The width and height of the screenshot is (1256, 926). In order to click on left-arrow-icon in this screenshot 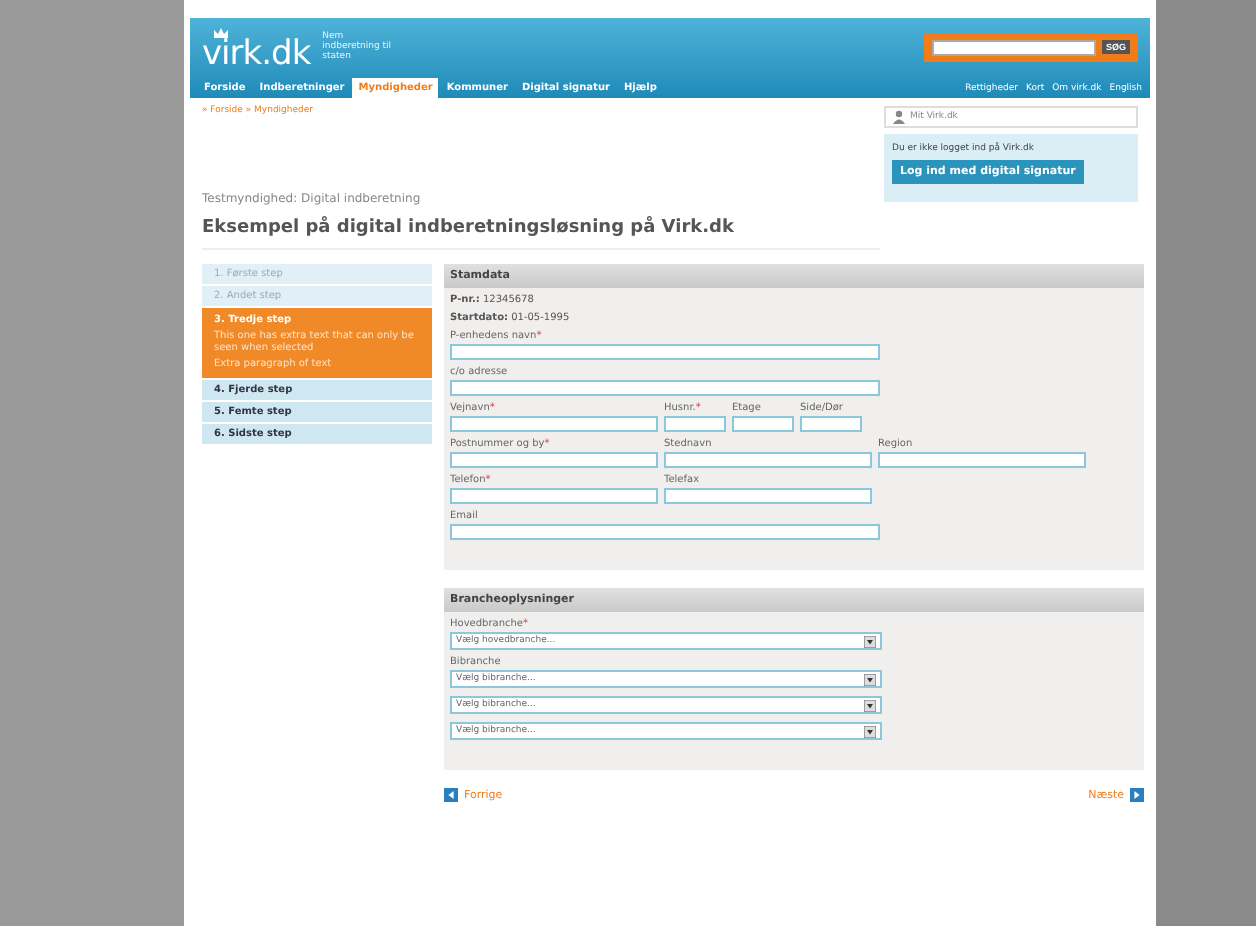, I will do `click(451, 795)`.